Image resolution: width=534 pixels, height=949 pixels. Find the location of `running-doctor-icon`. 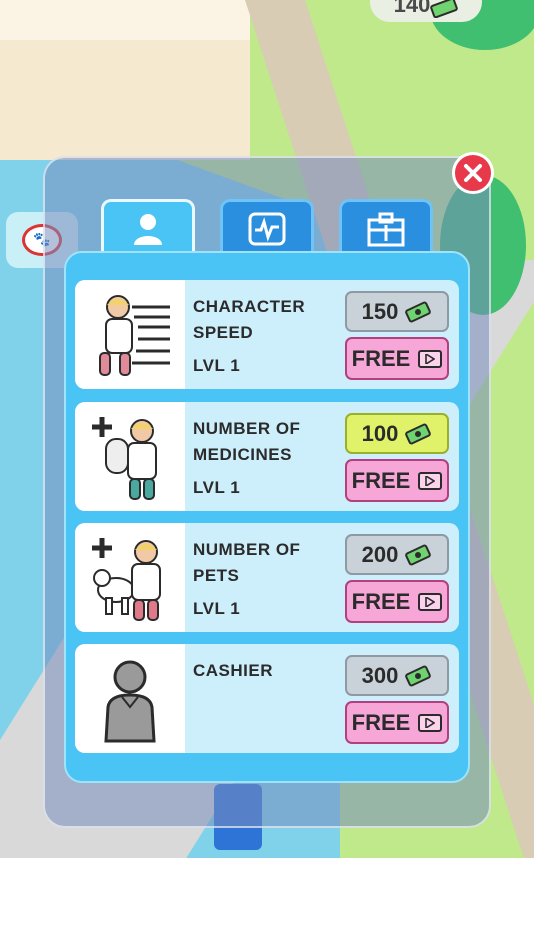

running-doctor-icon is located at coordinates (130, 334).